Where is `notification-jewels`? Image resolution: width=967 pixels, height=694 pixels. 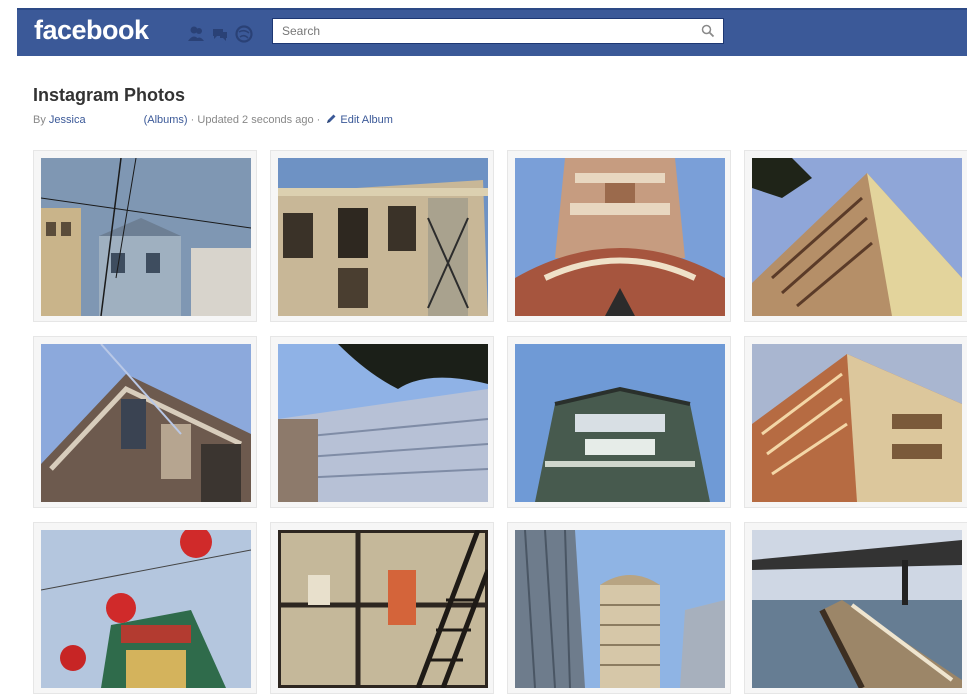 notification-jewels is located at coordinates (220, 34).